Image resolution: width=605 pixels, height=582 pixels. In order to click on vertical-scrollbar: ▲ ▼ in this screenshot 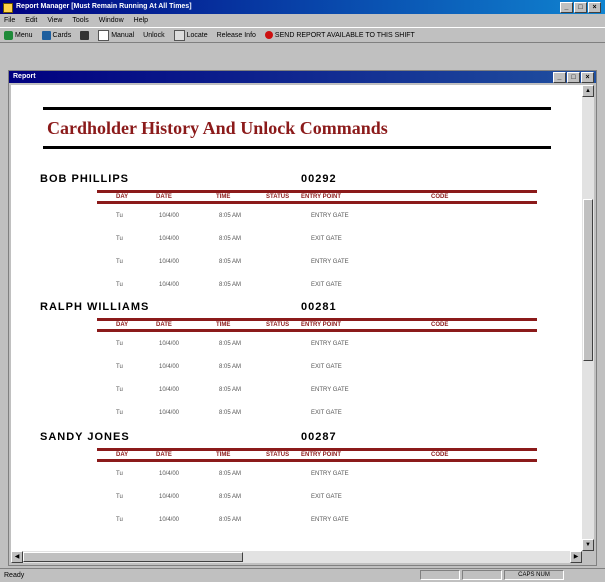, I will do `click(588, 318)`.